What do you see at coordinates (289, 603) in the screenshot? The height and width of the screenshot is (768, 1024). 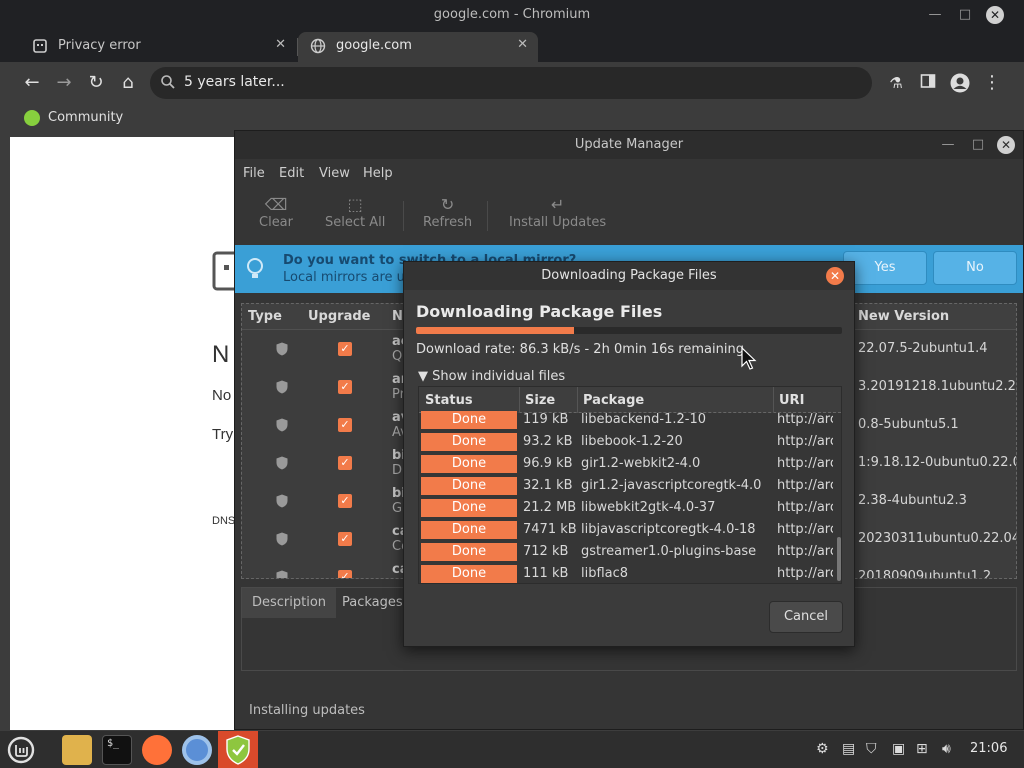 I see `tab-description: Description` at bounding box center [289, 603].